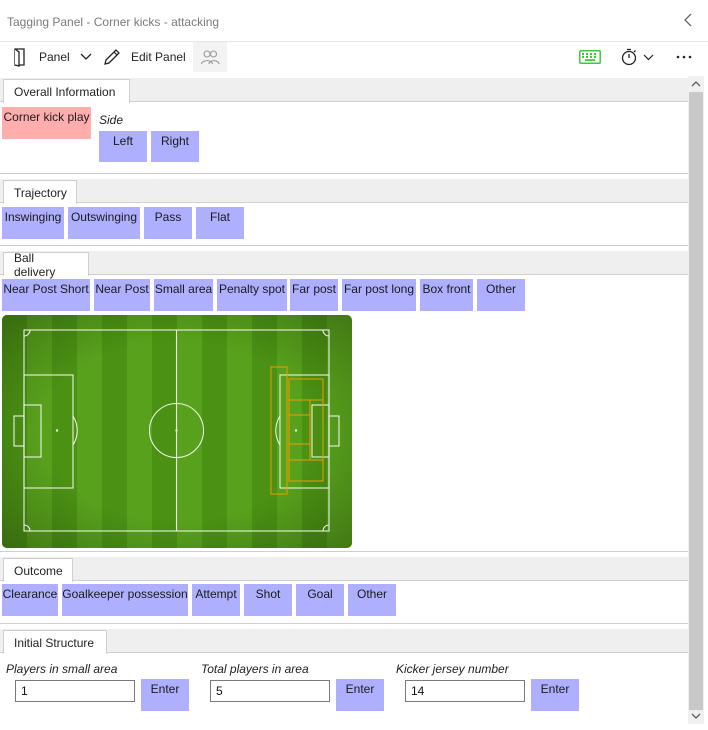 This screenshot has height=730, width=708. Describe the element at coordinates (46, 265) in the screenshot. I see `tab-ball-delivery: Ball delivery` at that location.